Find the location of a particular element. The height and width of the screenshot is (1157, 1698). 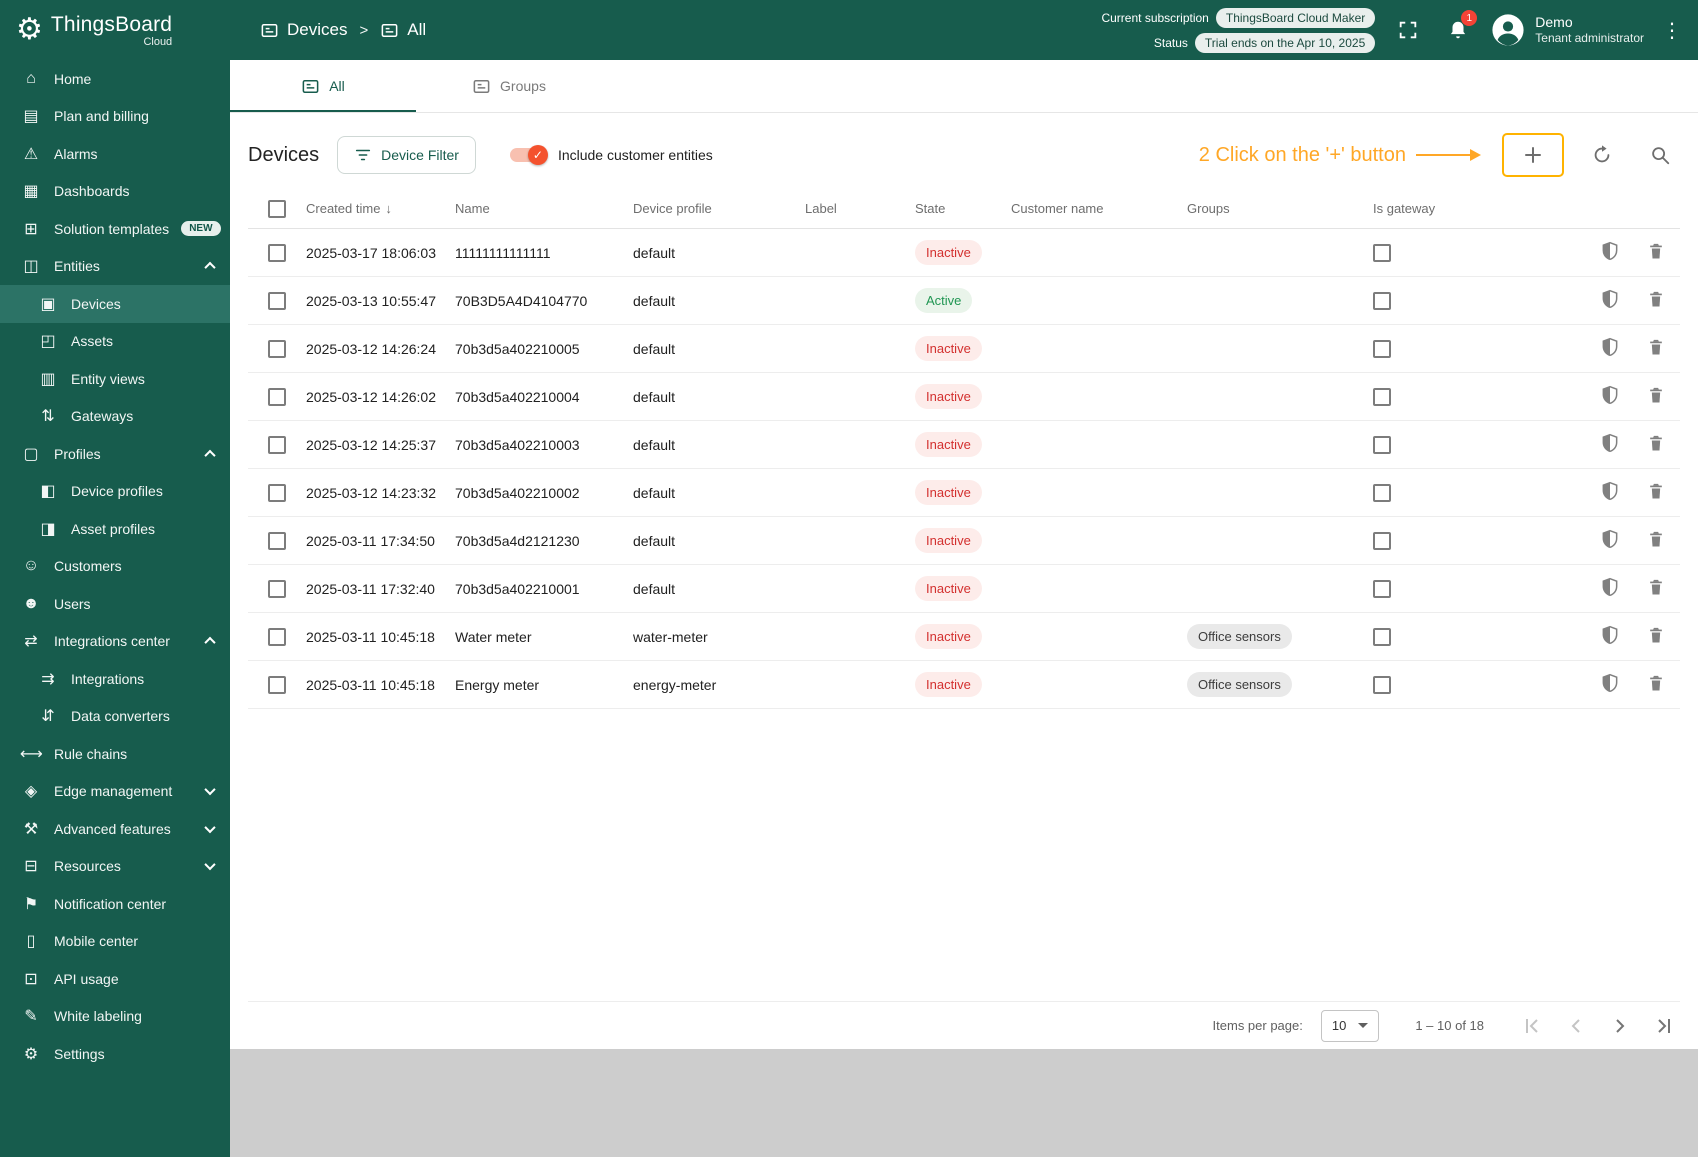

first-page-button is located at coordinates (1532, 1026).